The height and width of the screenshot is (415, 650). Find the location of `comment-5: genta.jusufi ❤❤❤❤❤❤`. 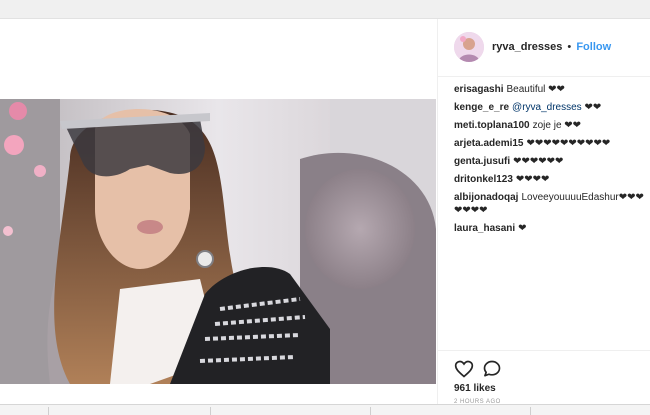

comment-5: genta.jusufi ❤❤❤❤❤❤ is located at coordinates (550, 161).